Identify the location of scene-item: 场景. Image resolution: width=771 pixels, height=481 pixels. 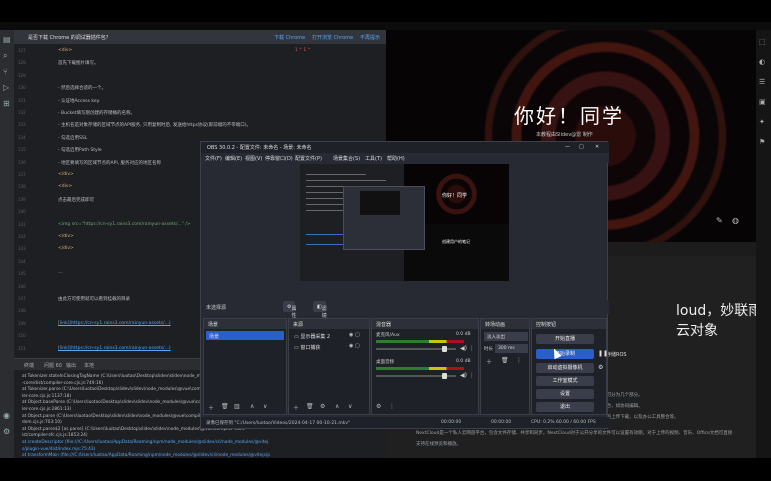
(245, 335).